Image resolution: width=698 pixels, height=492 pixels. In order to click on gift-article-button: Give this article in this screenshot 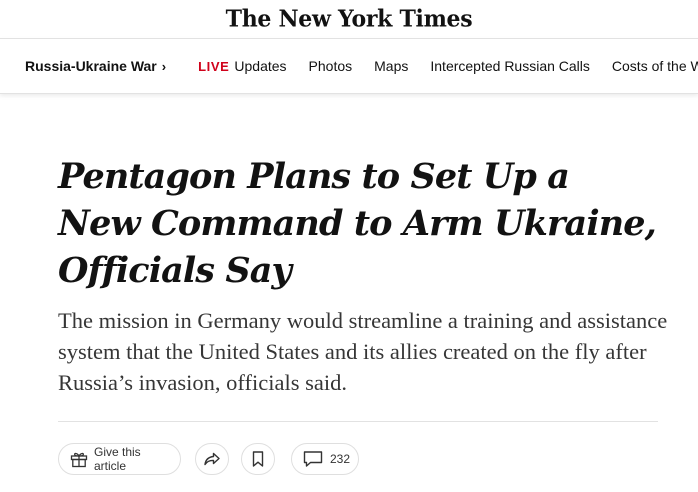, I will do `click(119, 459)`.